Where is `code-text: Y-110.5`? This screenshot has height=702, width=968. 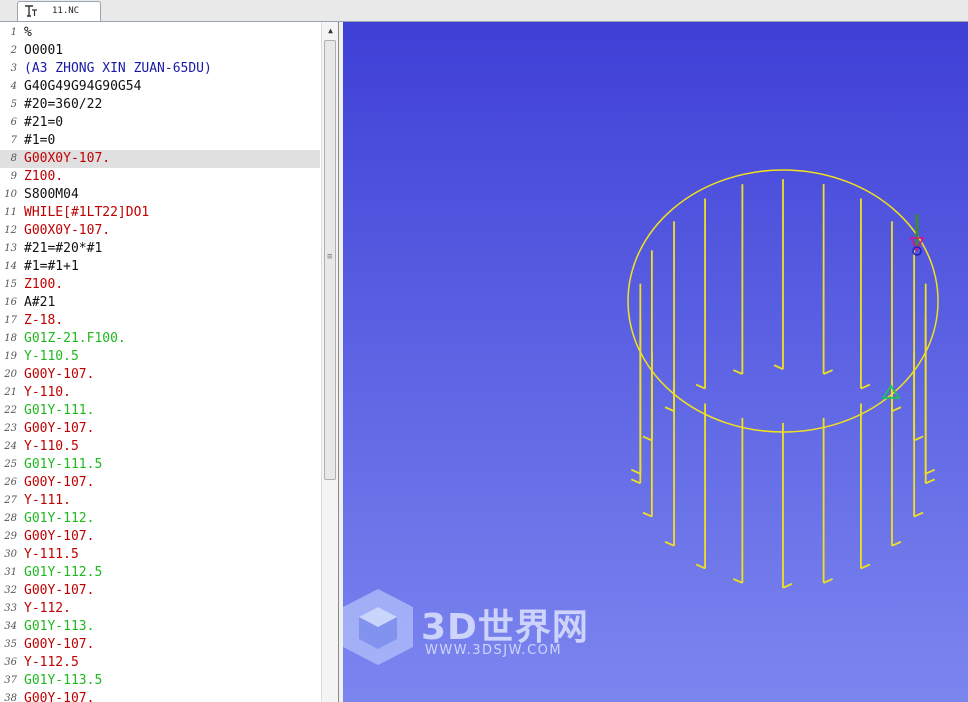 code-text: Y-110.5 is located at coordinates (51, 446).